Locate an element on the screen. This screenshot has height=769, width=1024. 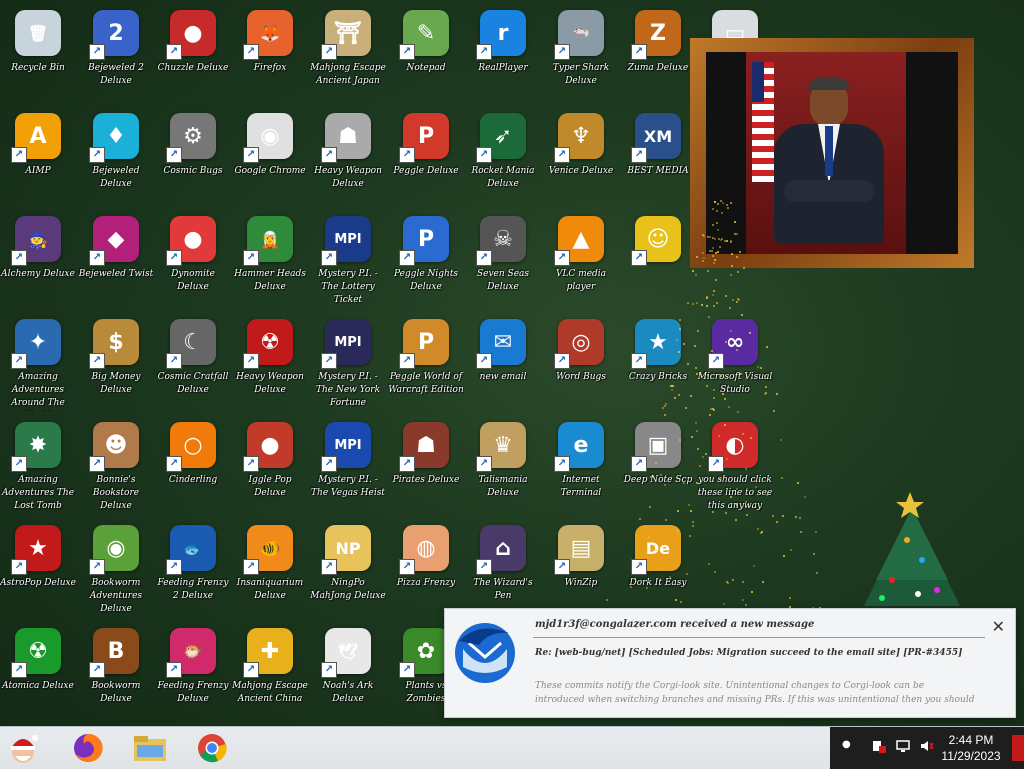
star-tile-icon: ★ ↗ is located at coordinates (656, 344).